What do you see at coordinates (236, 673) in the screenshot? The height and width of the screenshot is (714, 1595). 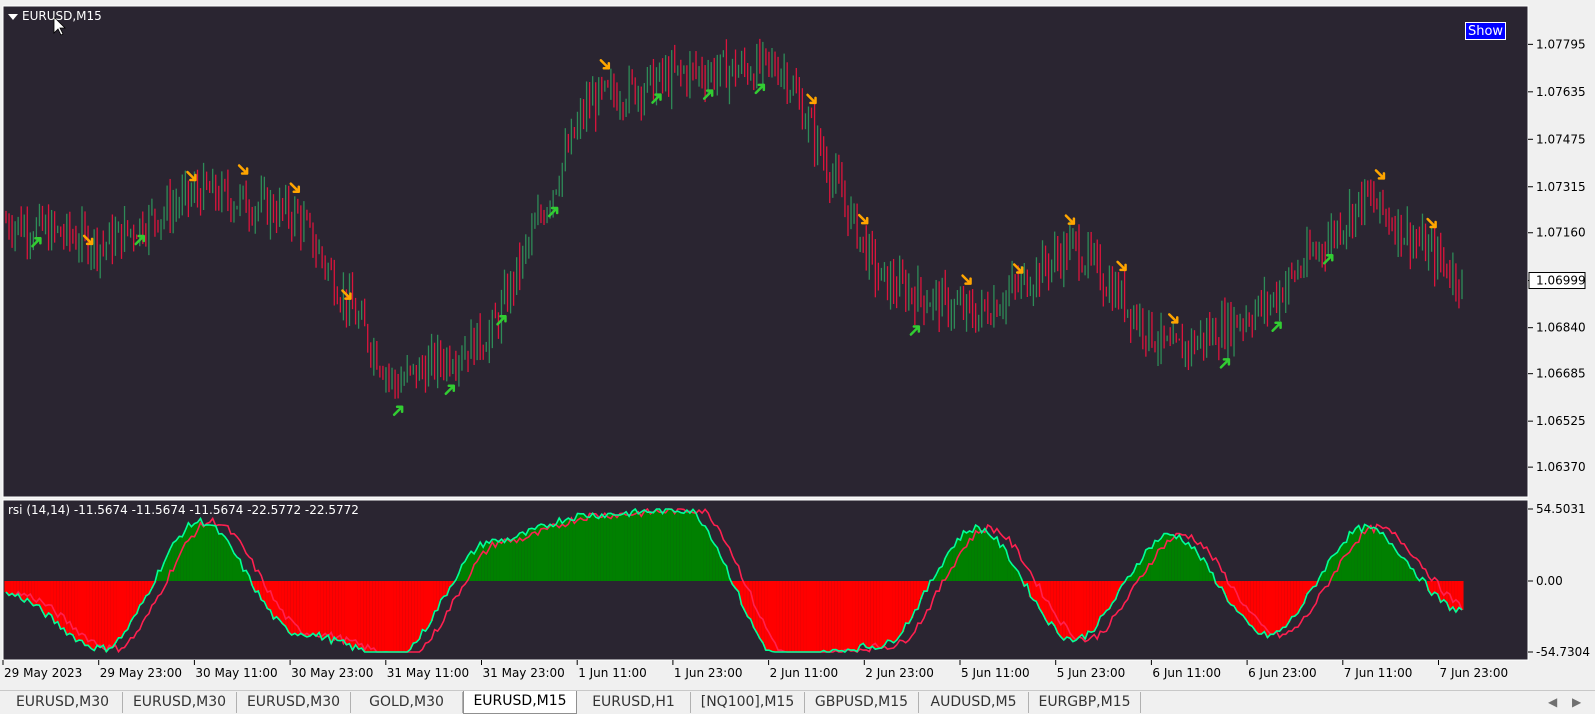 I see `time-tick-label: 30 May 11:00` at bounding box center [236, 673].